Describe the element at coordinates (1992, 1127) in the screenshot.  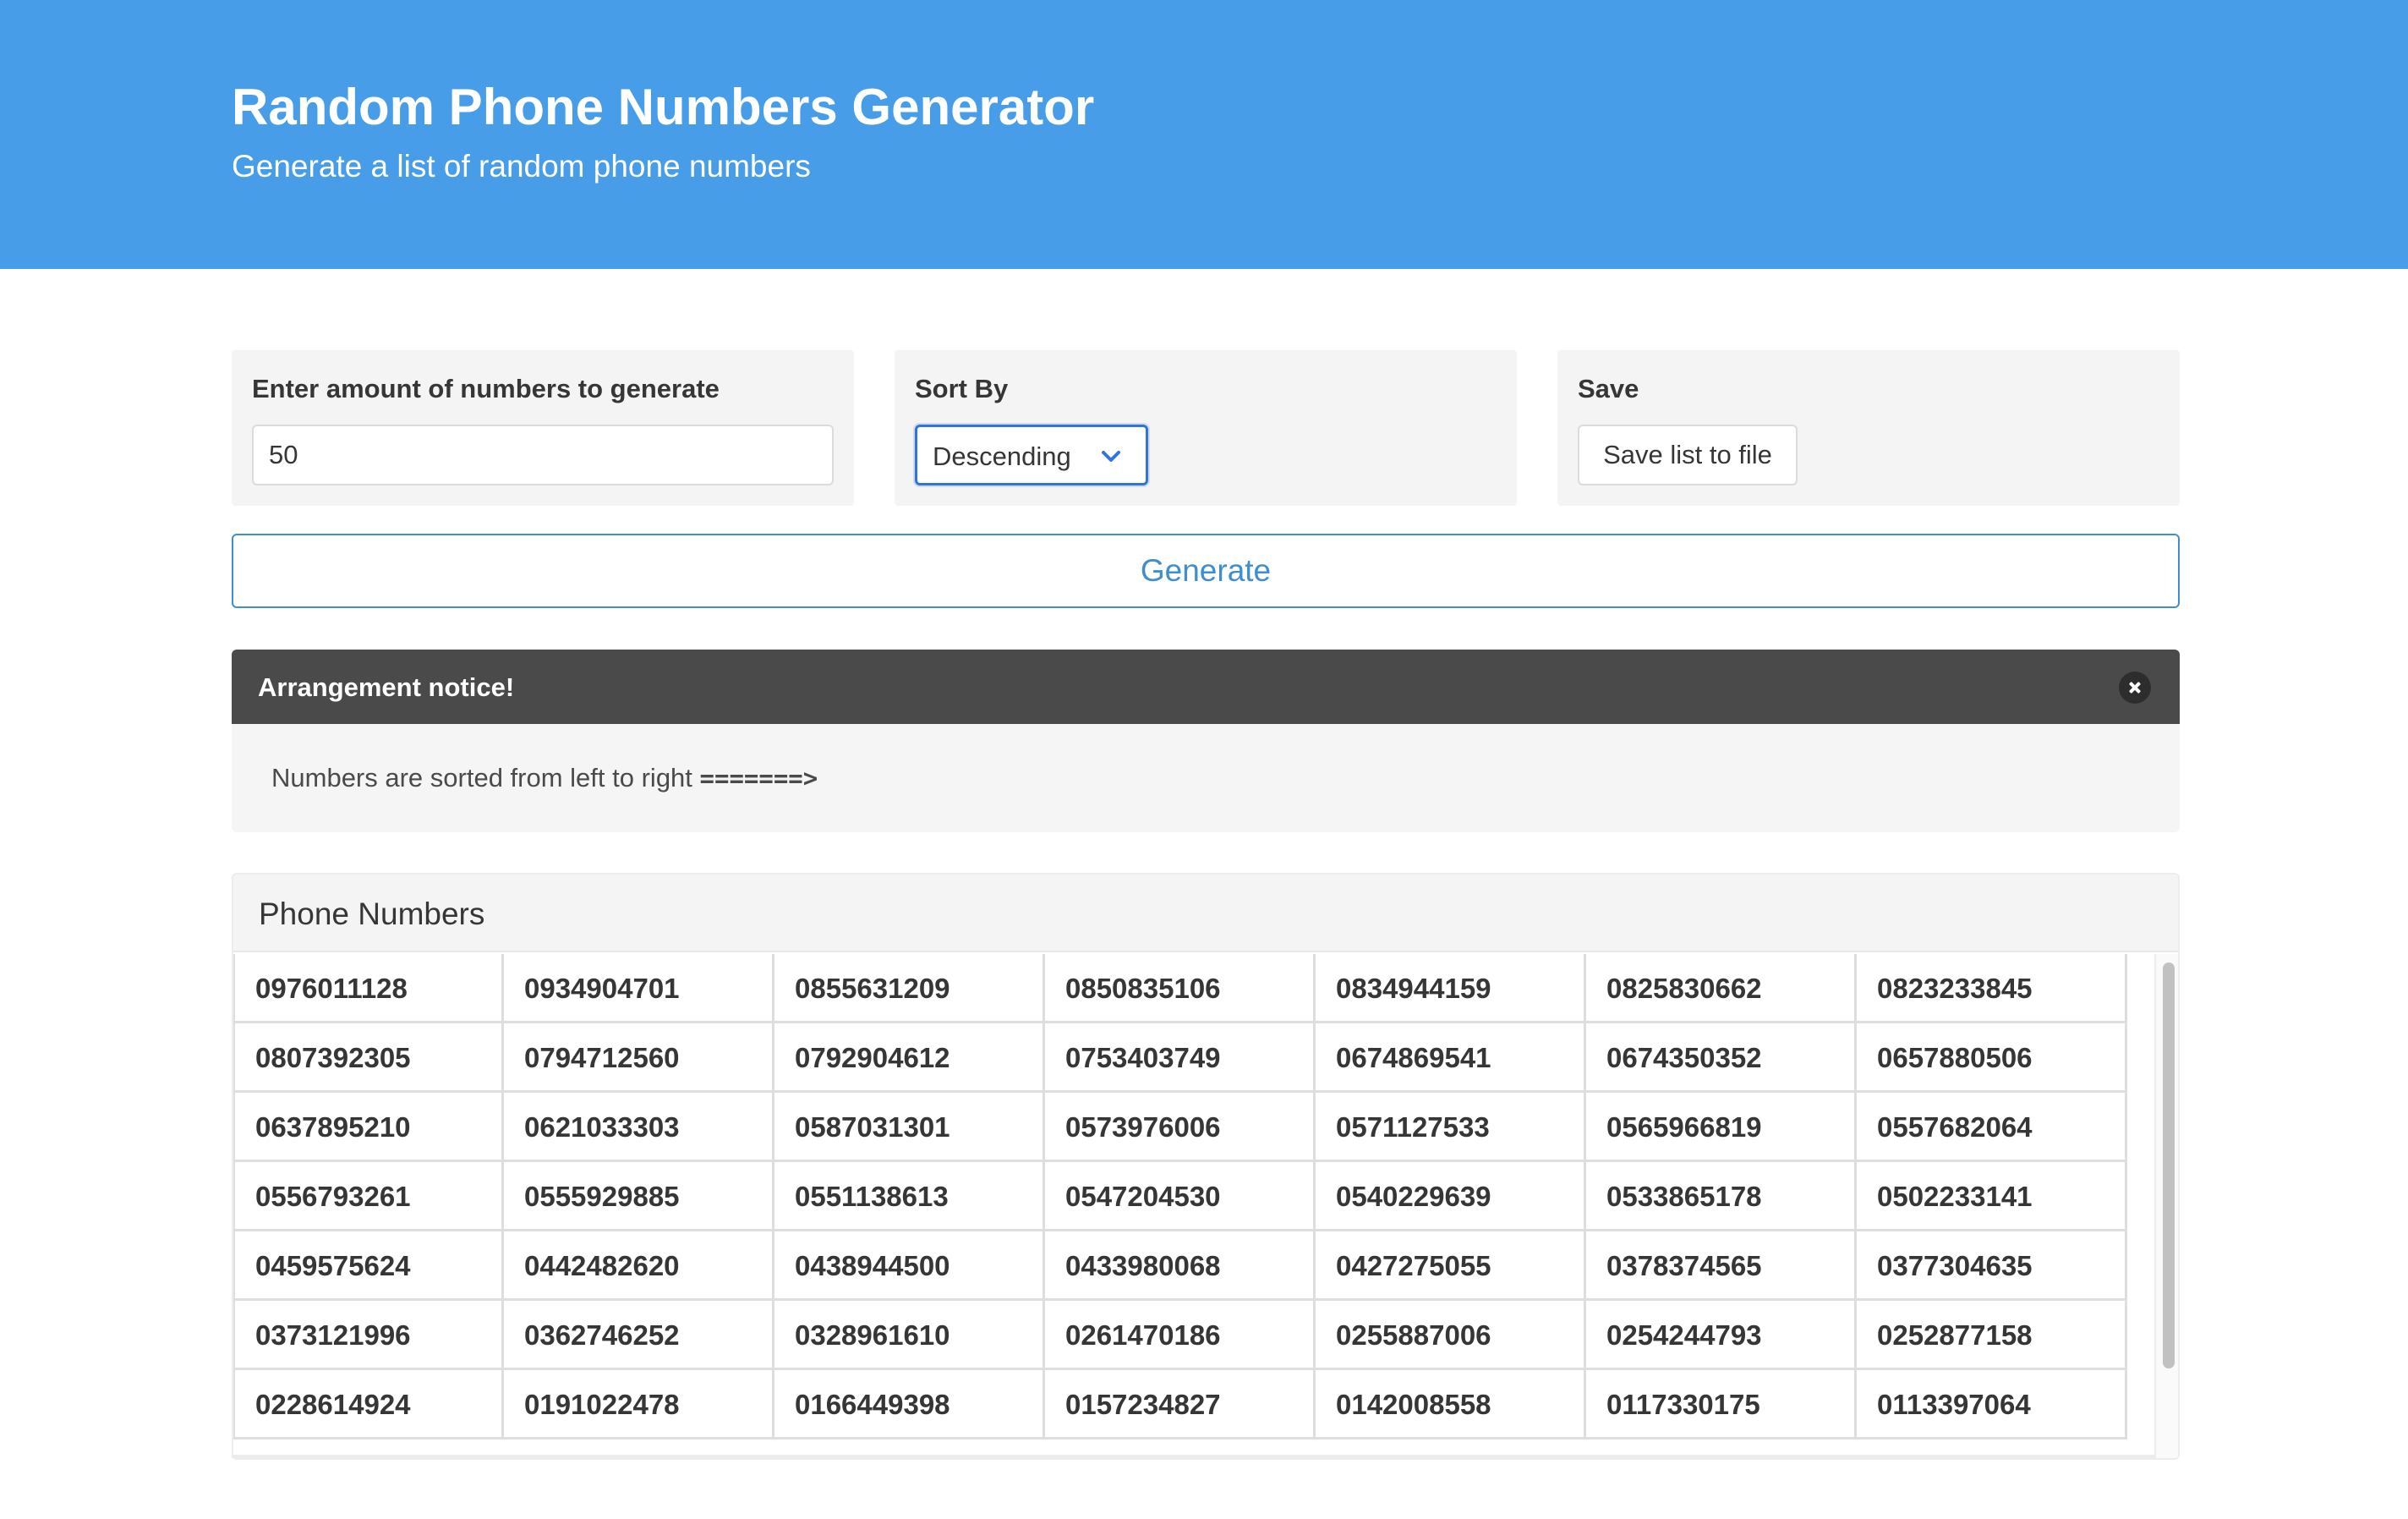
I see `phone-number-cell: 0557682064` at that location.